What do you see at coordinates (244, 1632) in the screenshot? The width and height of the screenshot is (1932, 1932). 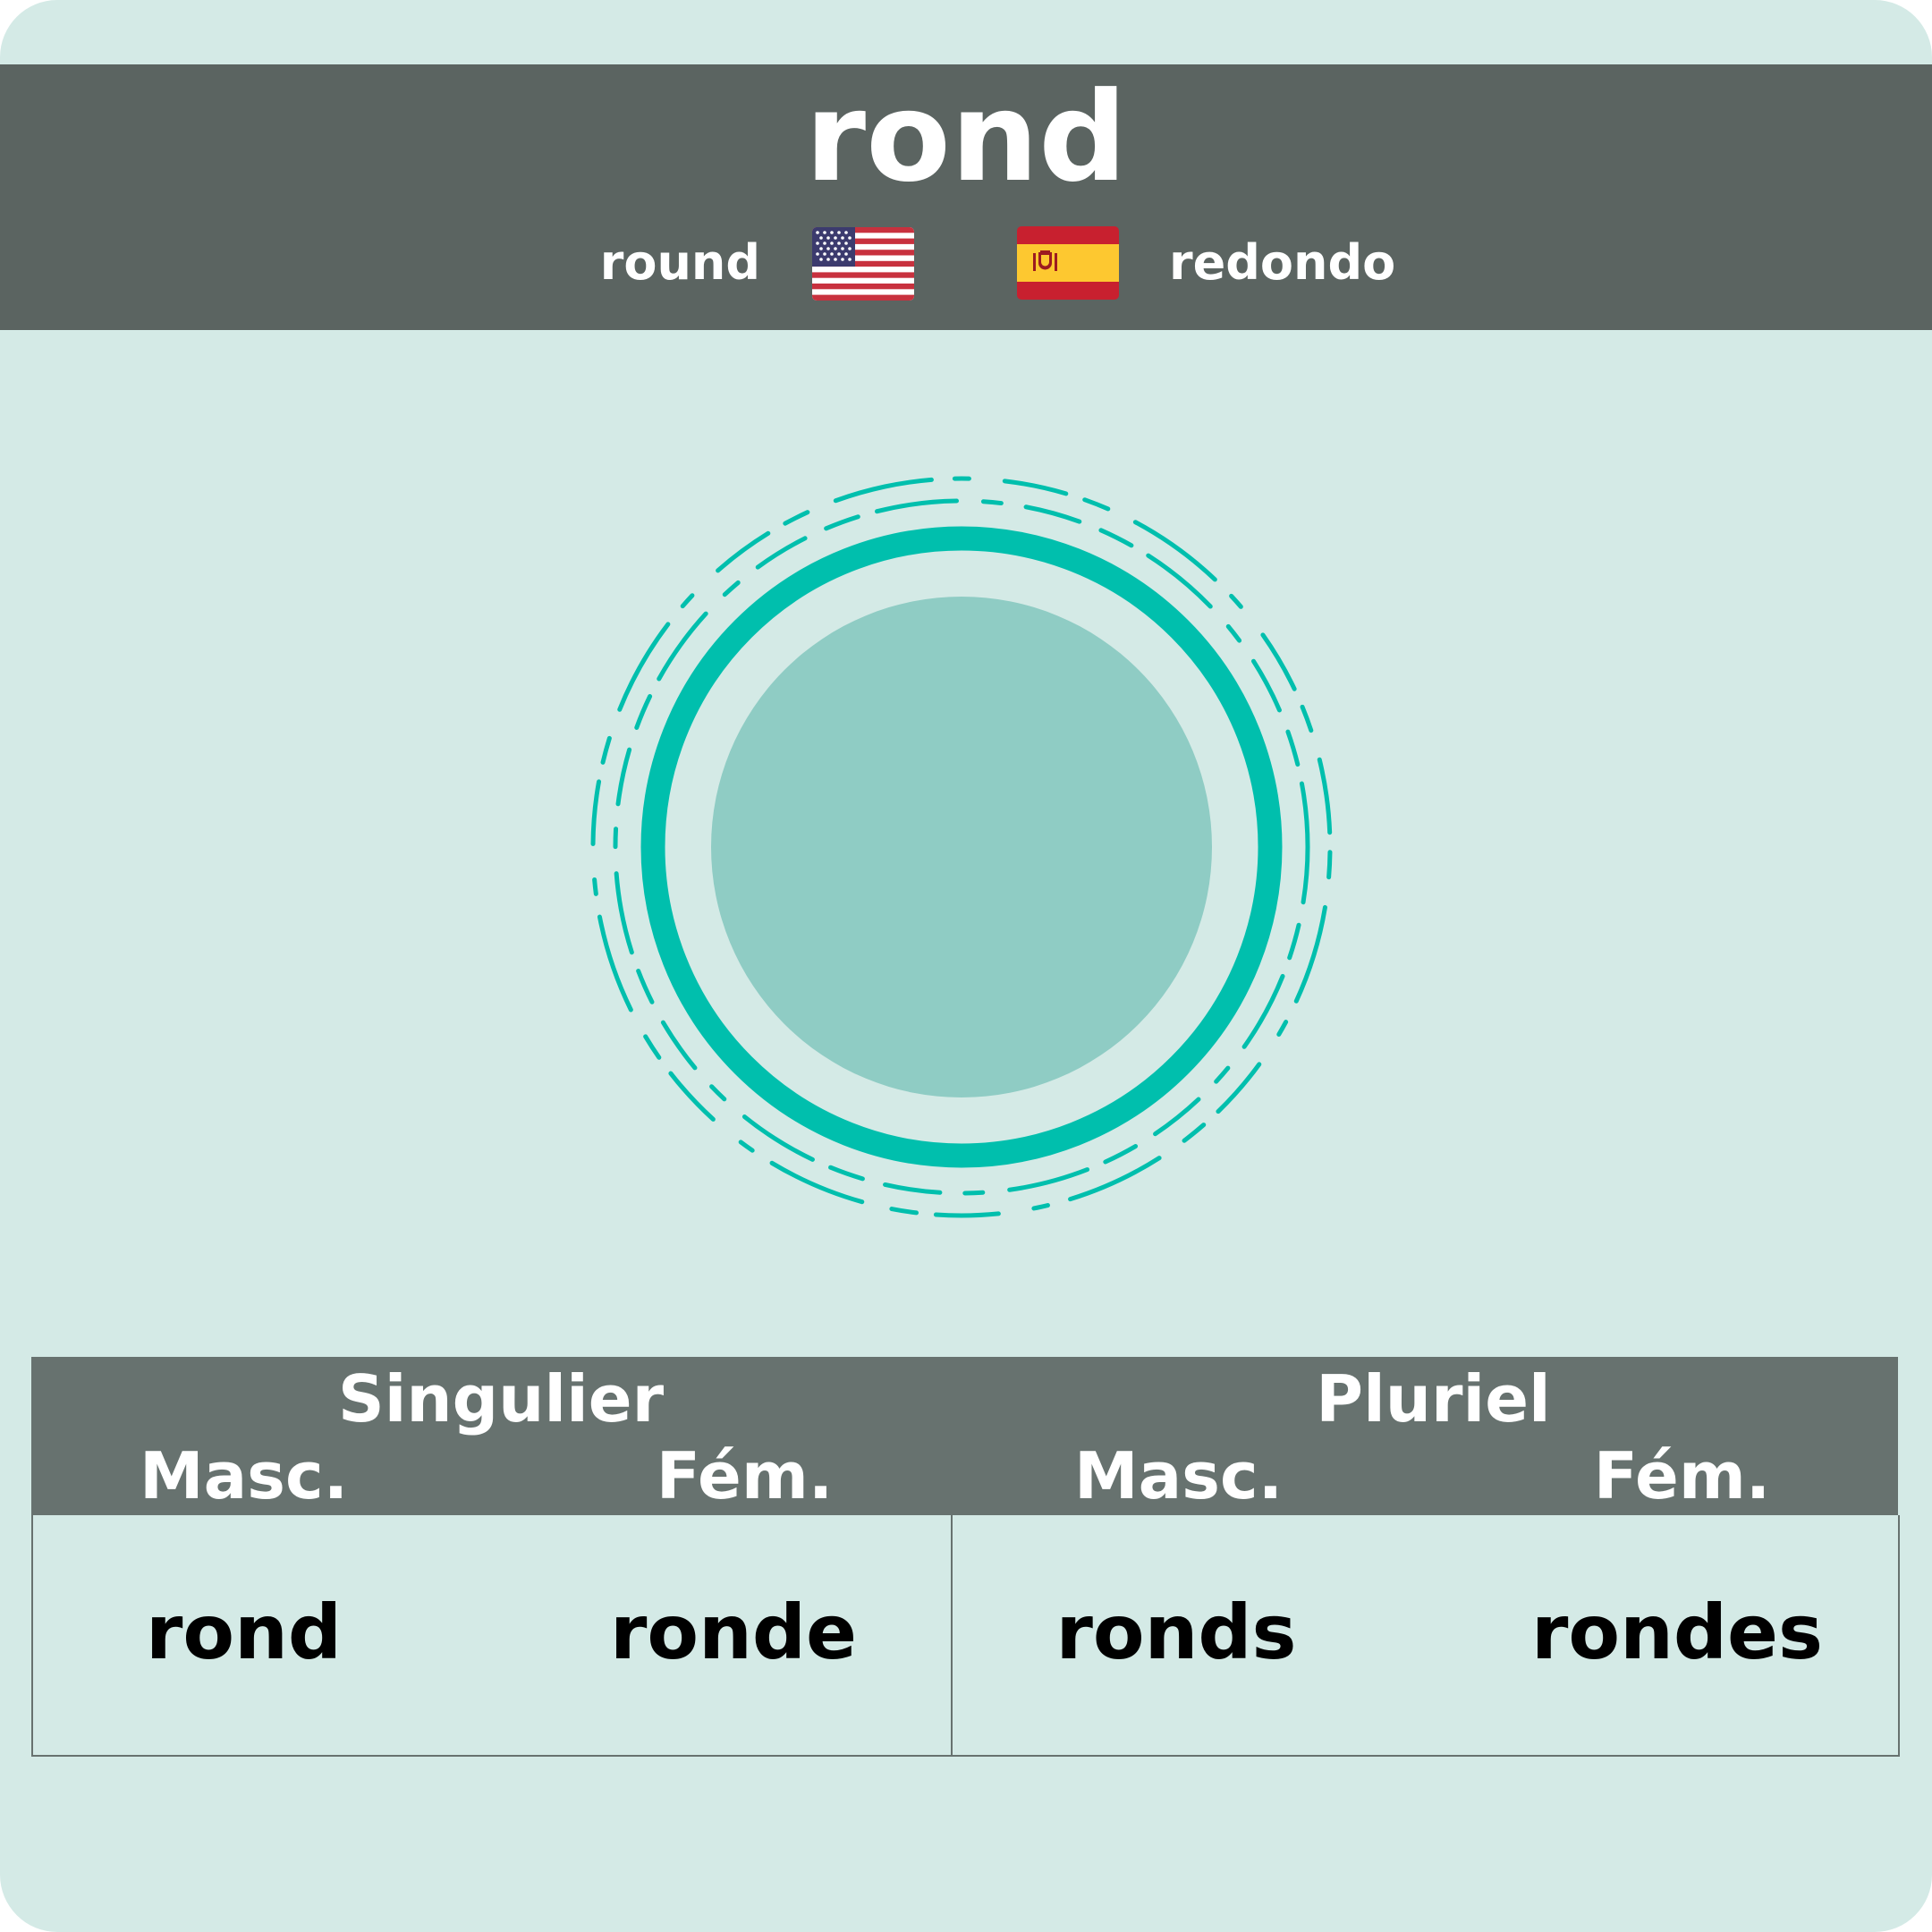 I see `singular-masc-form: rond` at bounding box center [244, 1632].